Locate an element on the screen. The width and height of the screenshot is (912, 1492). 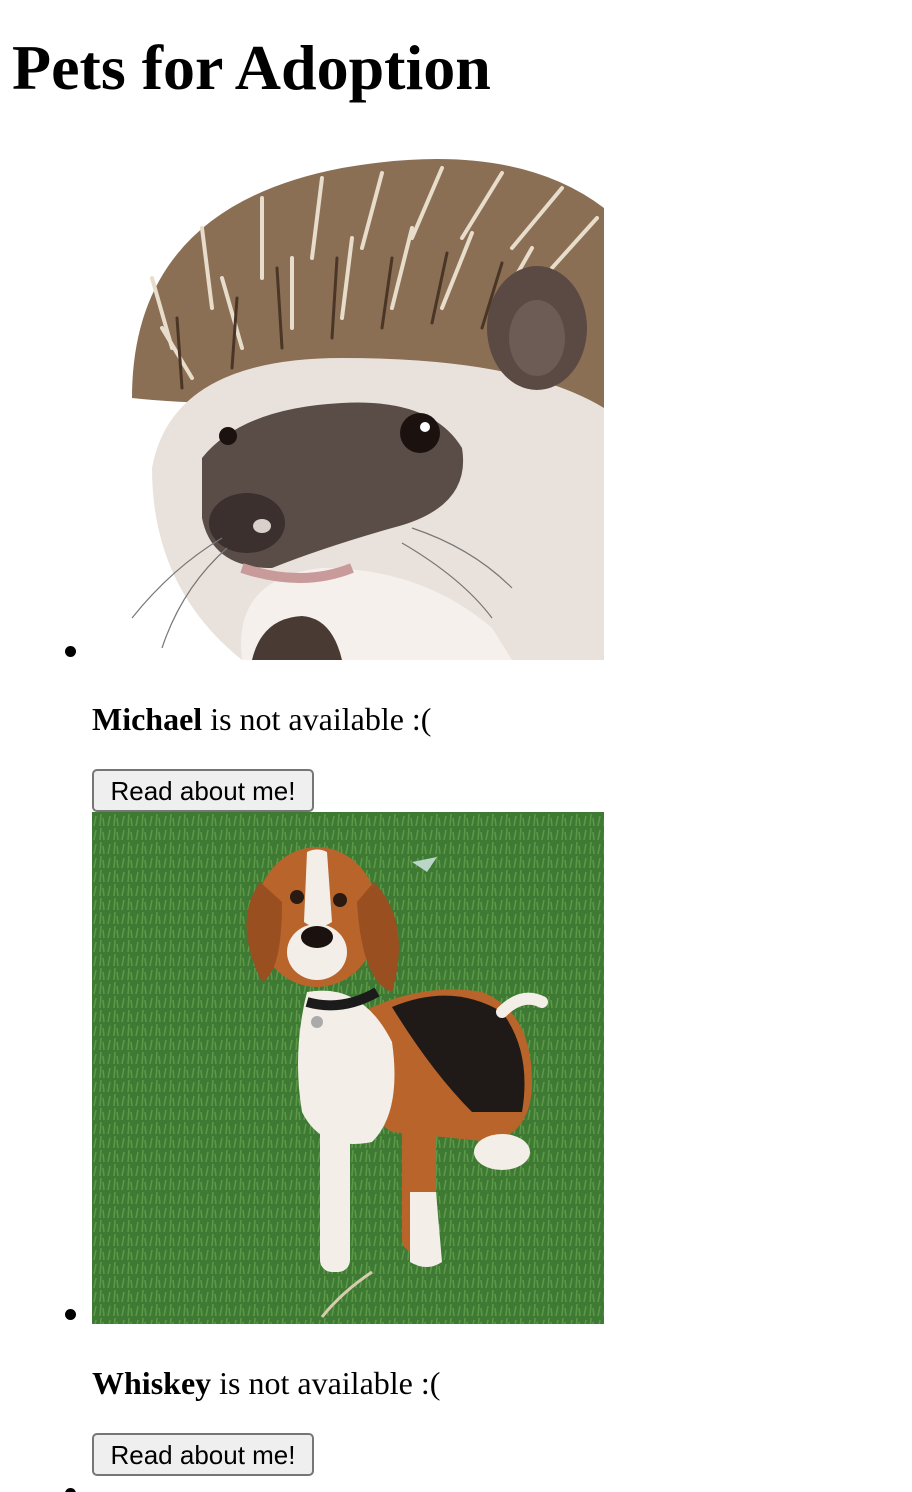
pet-status: Whiskey is not available :( is located at coordinates (266, 1383).